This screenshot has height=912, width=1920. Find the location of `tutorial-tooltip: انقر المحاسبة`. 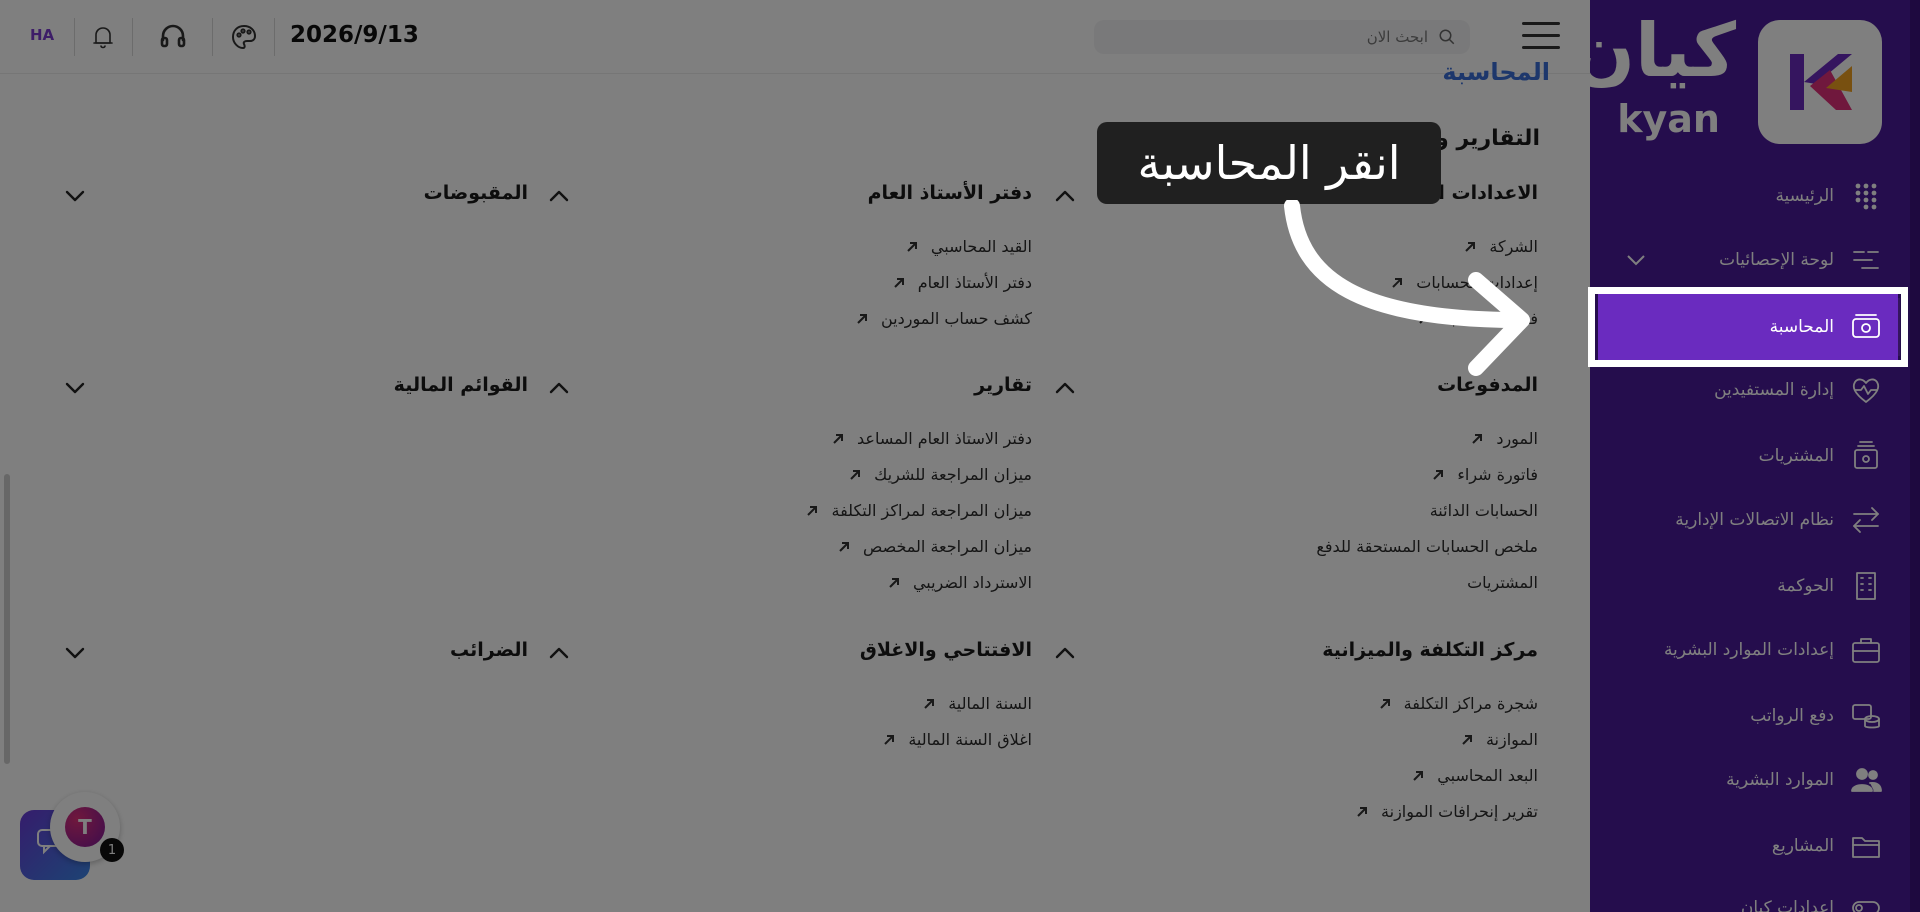

tutorial-tooltip: انقر المحاسبة is located at coordinates (1269, 163).